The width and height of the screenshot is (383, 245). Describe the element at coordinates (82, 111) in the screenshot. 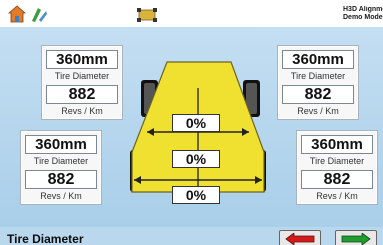

I see `front-left-revs-unit: Revs / Km` at that location.